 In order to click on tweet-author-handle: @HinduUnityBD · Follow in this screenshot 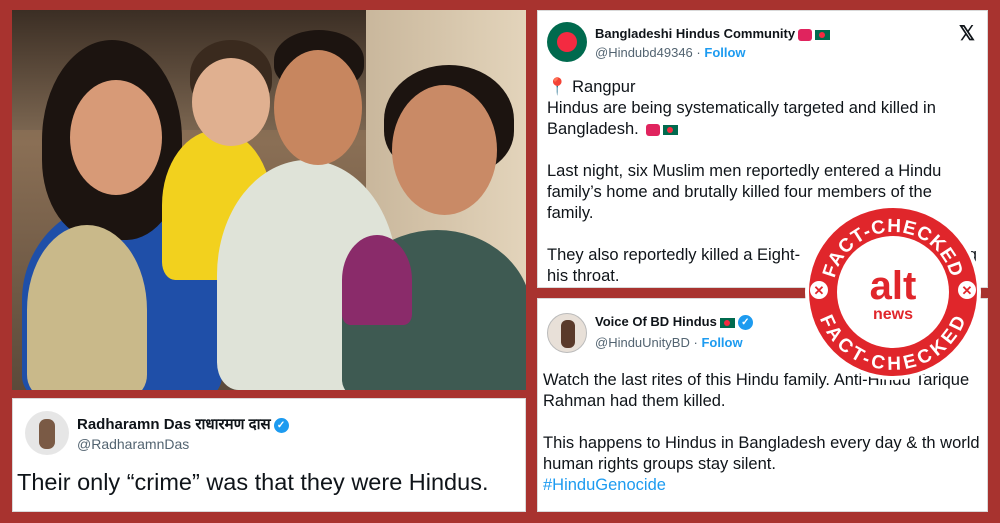, I will do `click(669, 342)`.